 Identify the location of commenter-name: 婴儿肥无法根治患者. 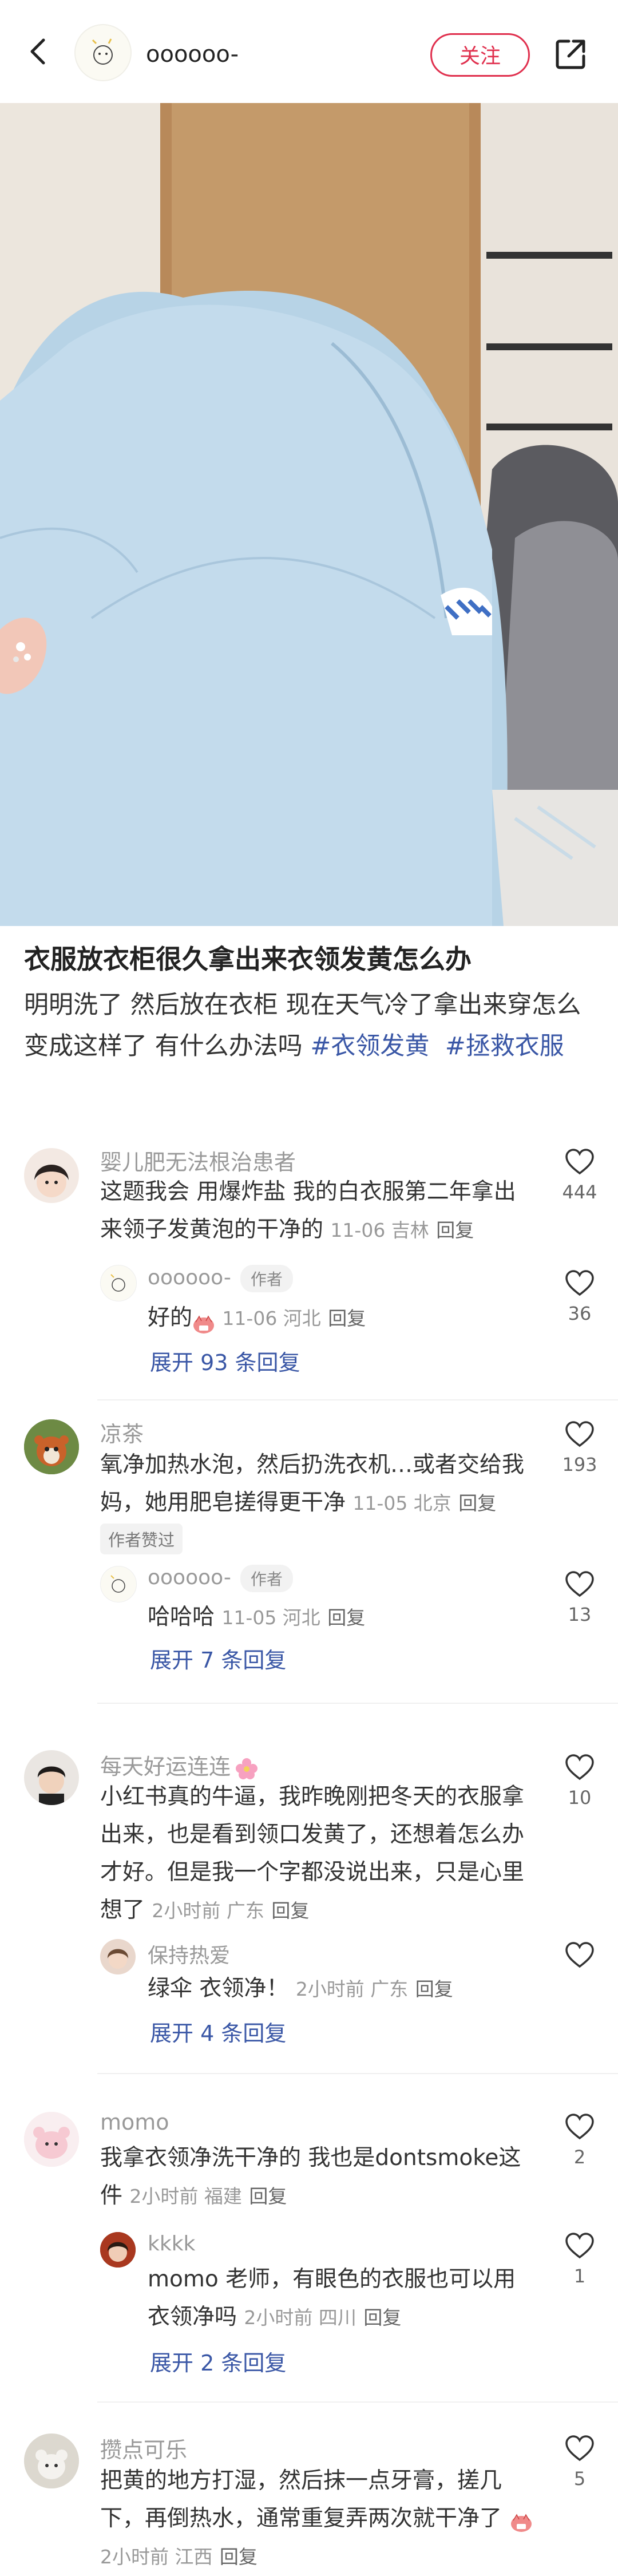
(198, 1160).